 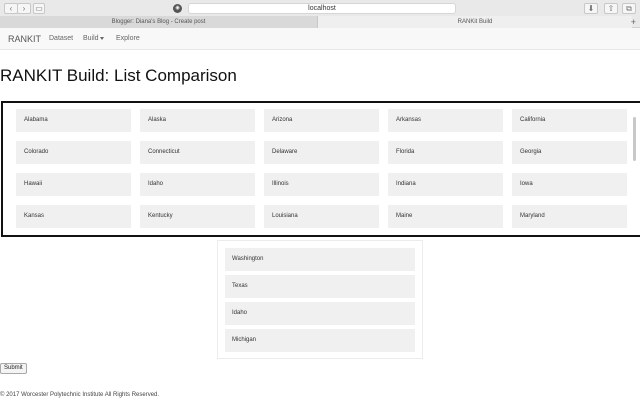 What do you see at coordinates (101, 38) in the screenshot?
I see `caret-down-icon` at bounding box center [101, 38].